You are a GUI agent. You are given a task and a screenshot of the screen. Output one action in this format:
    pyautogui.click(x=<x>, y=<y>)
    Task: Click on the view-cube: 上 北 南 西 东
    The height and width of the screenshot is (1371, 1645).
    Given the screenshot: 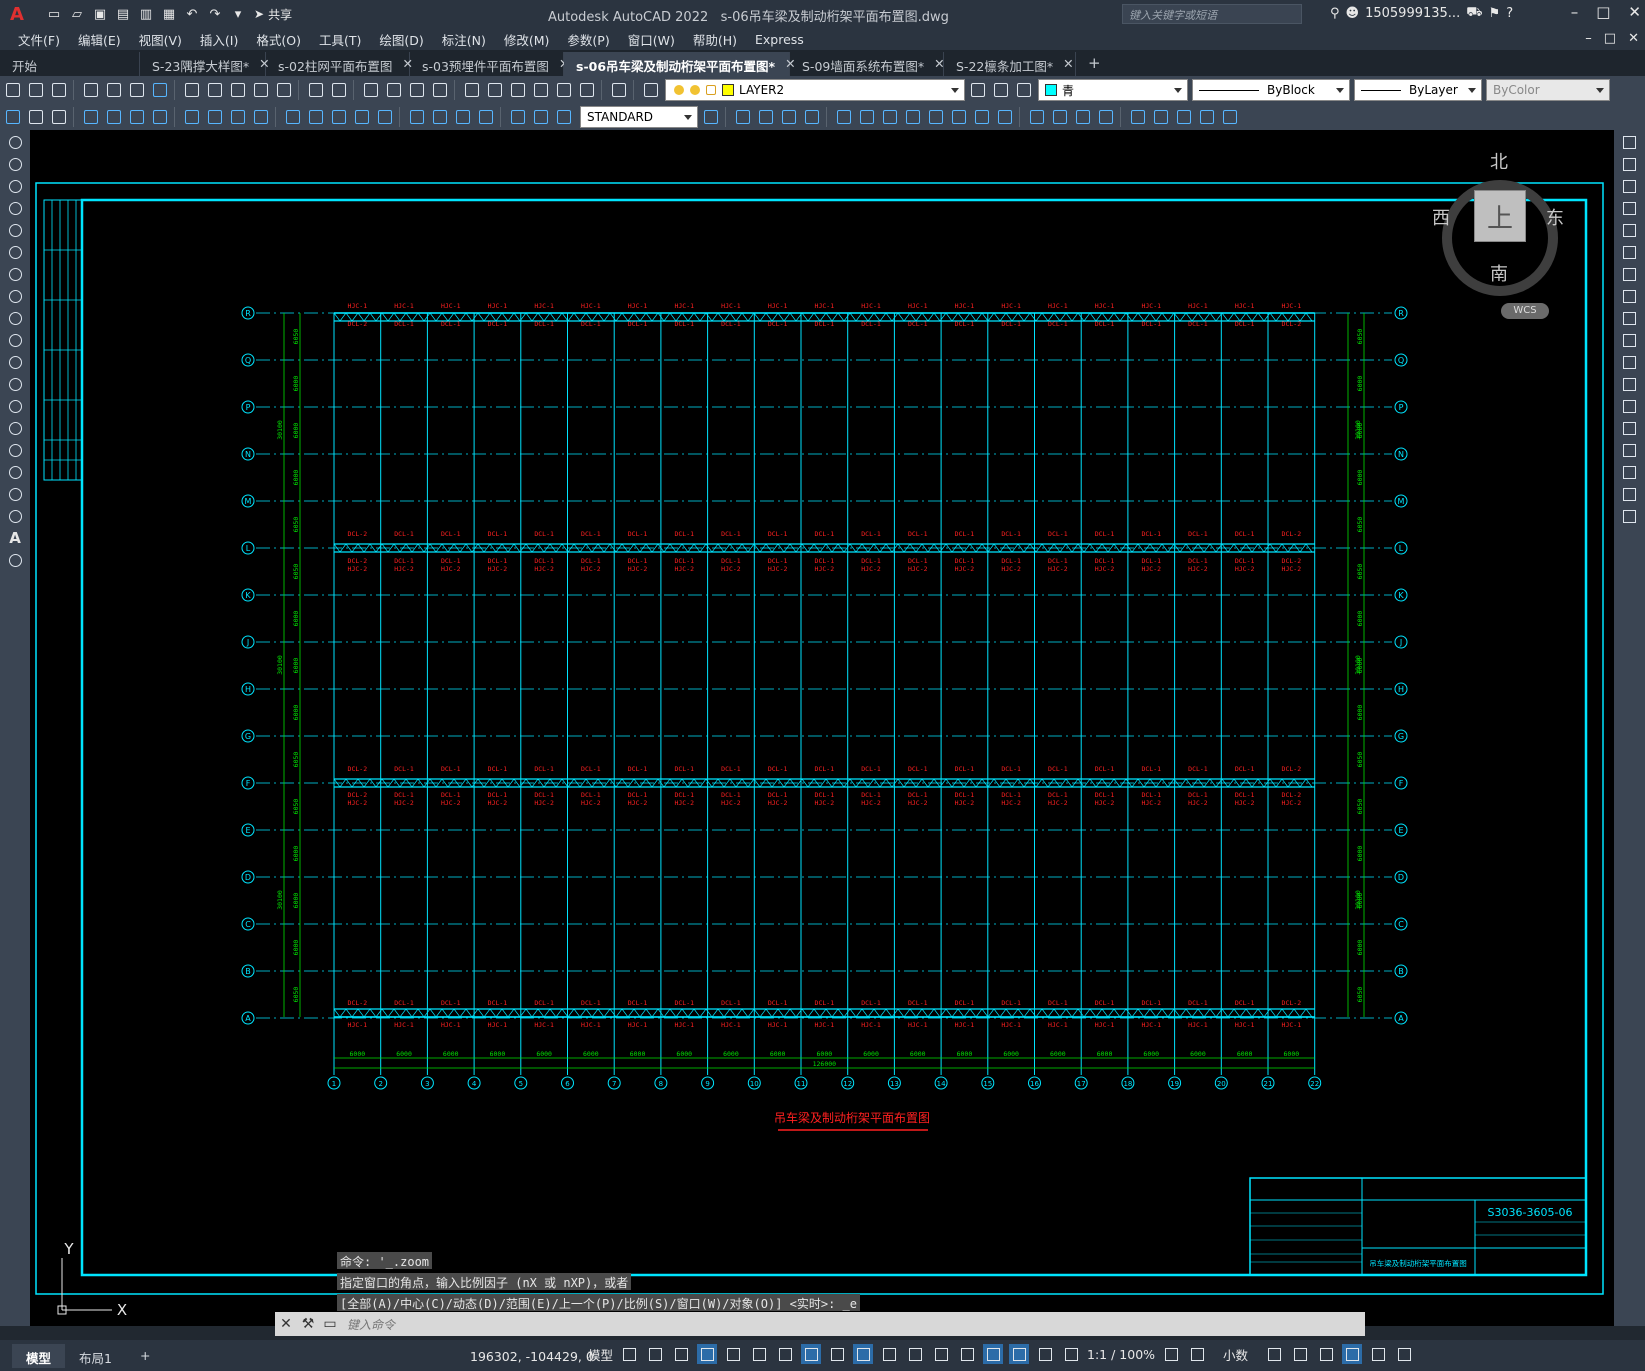 What is the action you would take?
    pyautogui.click(x=1500, y=230)
    